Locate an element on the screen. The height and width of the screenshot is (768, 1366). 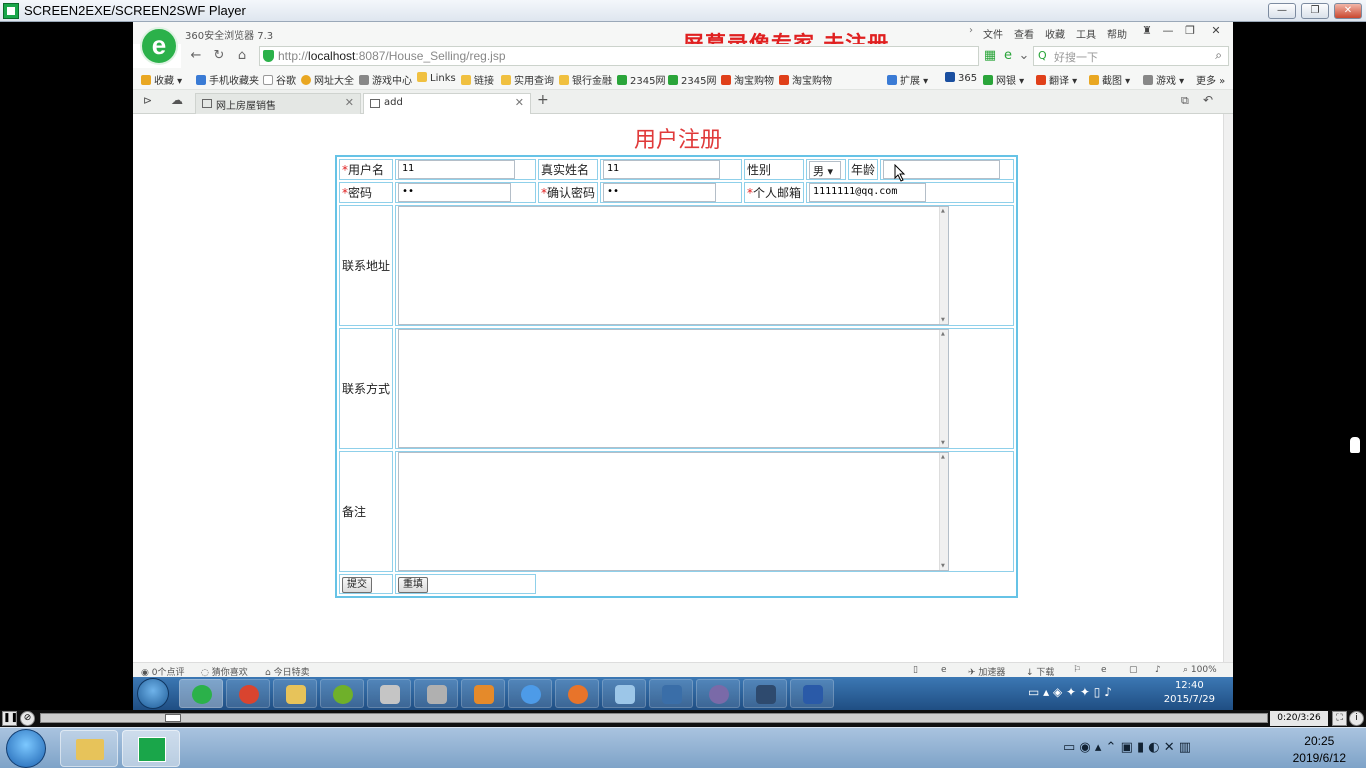
fav-item: 手机收藏夹 is located at coordinates (227, 79).